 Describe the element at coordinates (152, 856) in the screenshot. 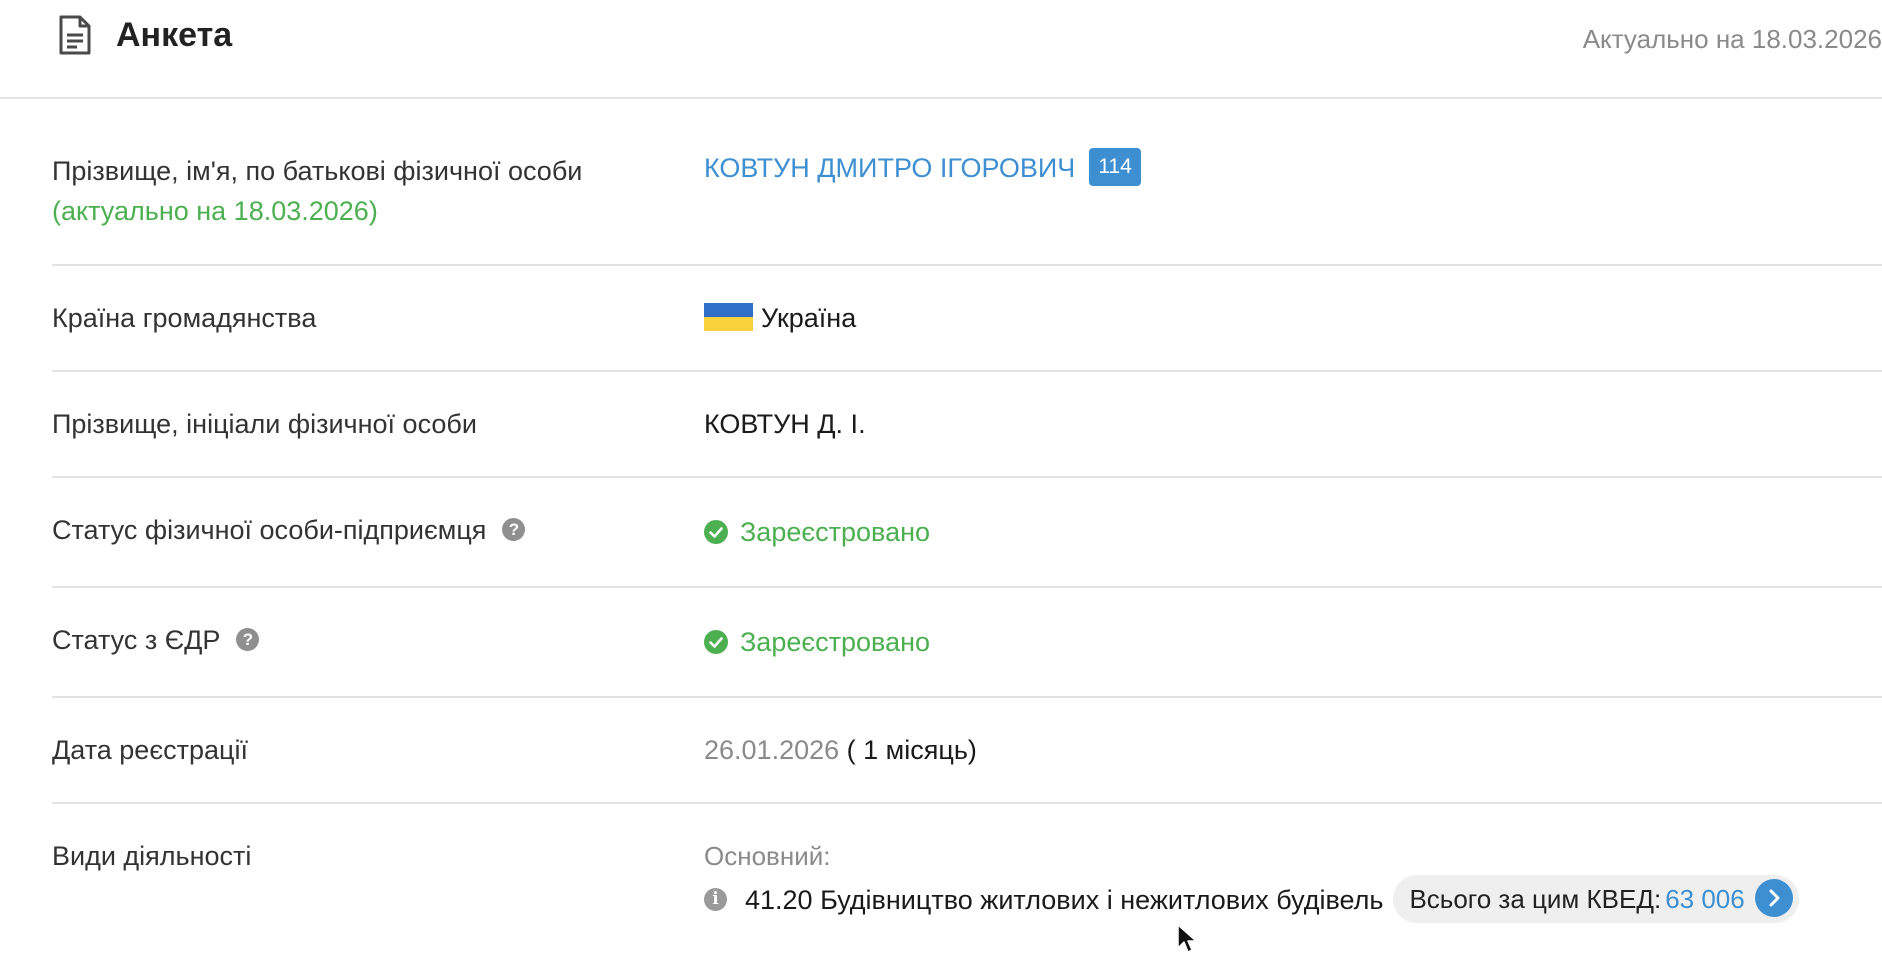

I see `activities-label: Види діяльності` at that location.